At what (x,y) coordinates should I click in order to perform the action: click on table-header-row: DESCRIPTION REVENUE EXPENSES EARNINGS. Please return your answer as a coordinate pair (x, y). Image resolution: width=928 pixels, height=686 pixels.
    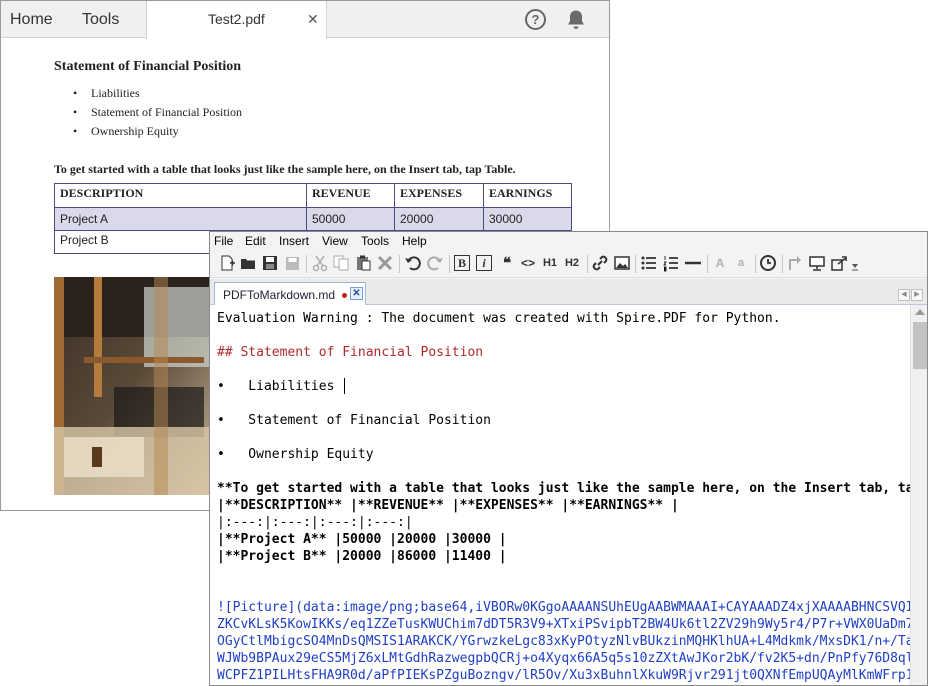
    Looking at the image, I should click on (313, 195).